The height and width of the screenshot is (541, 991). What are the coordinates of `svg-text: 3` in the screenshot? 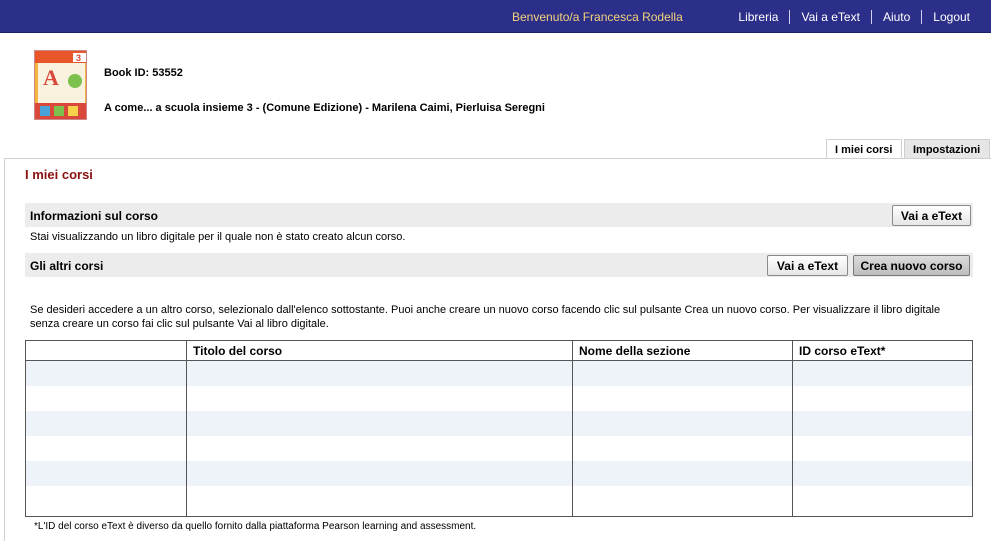 It's located at (78, 58).